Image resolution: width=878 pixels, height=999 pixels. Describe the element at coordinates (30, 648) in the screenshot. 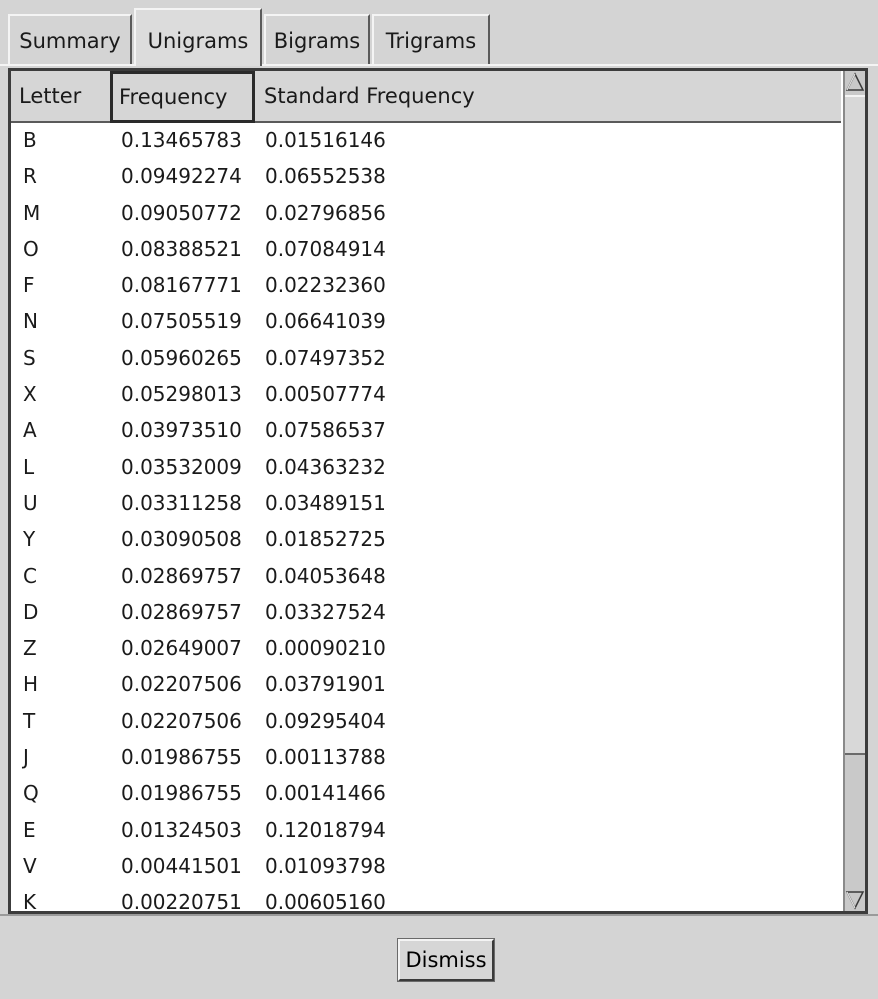

I see `letter-cell: Z` at that location.